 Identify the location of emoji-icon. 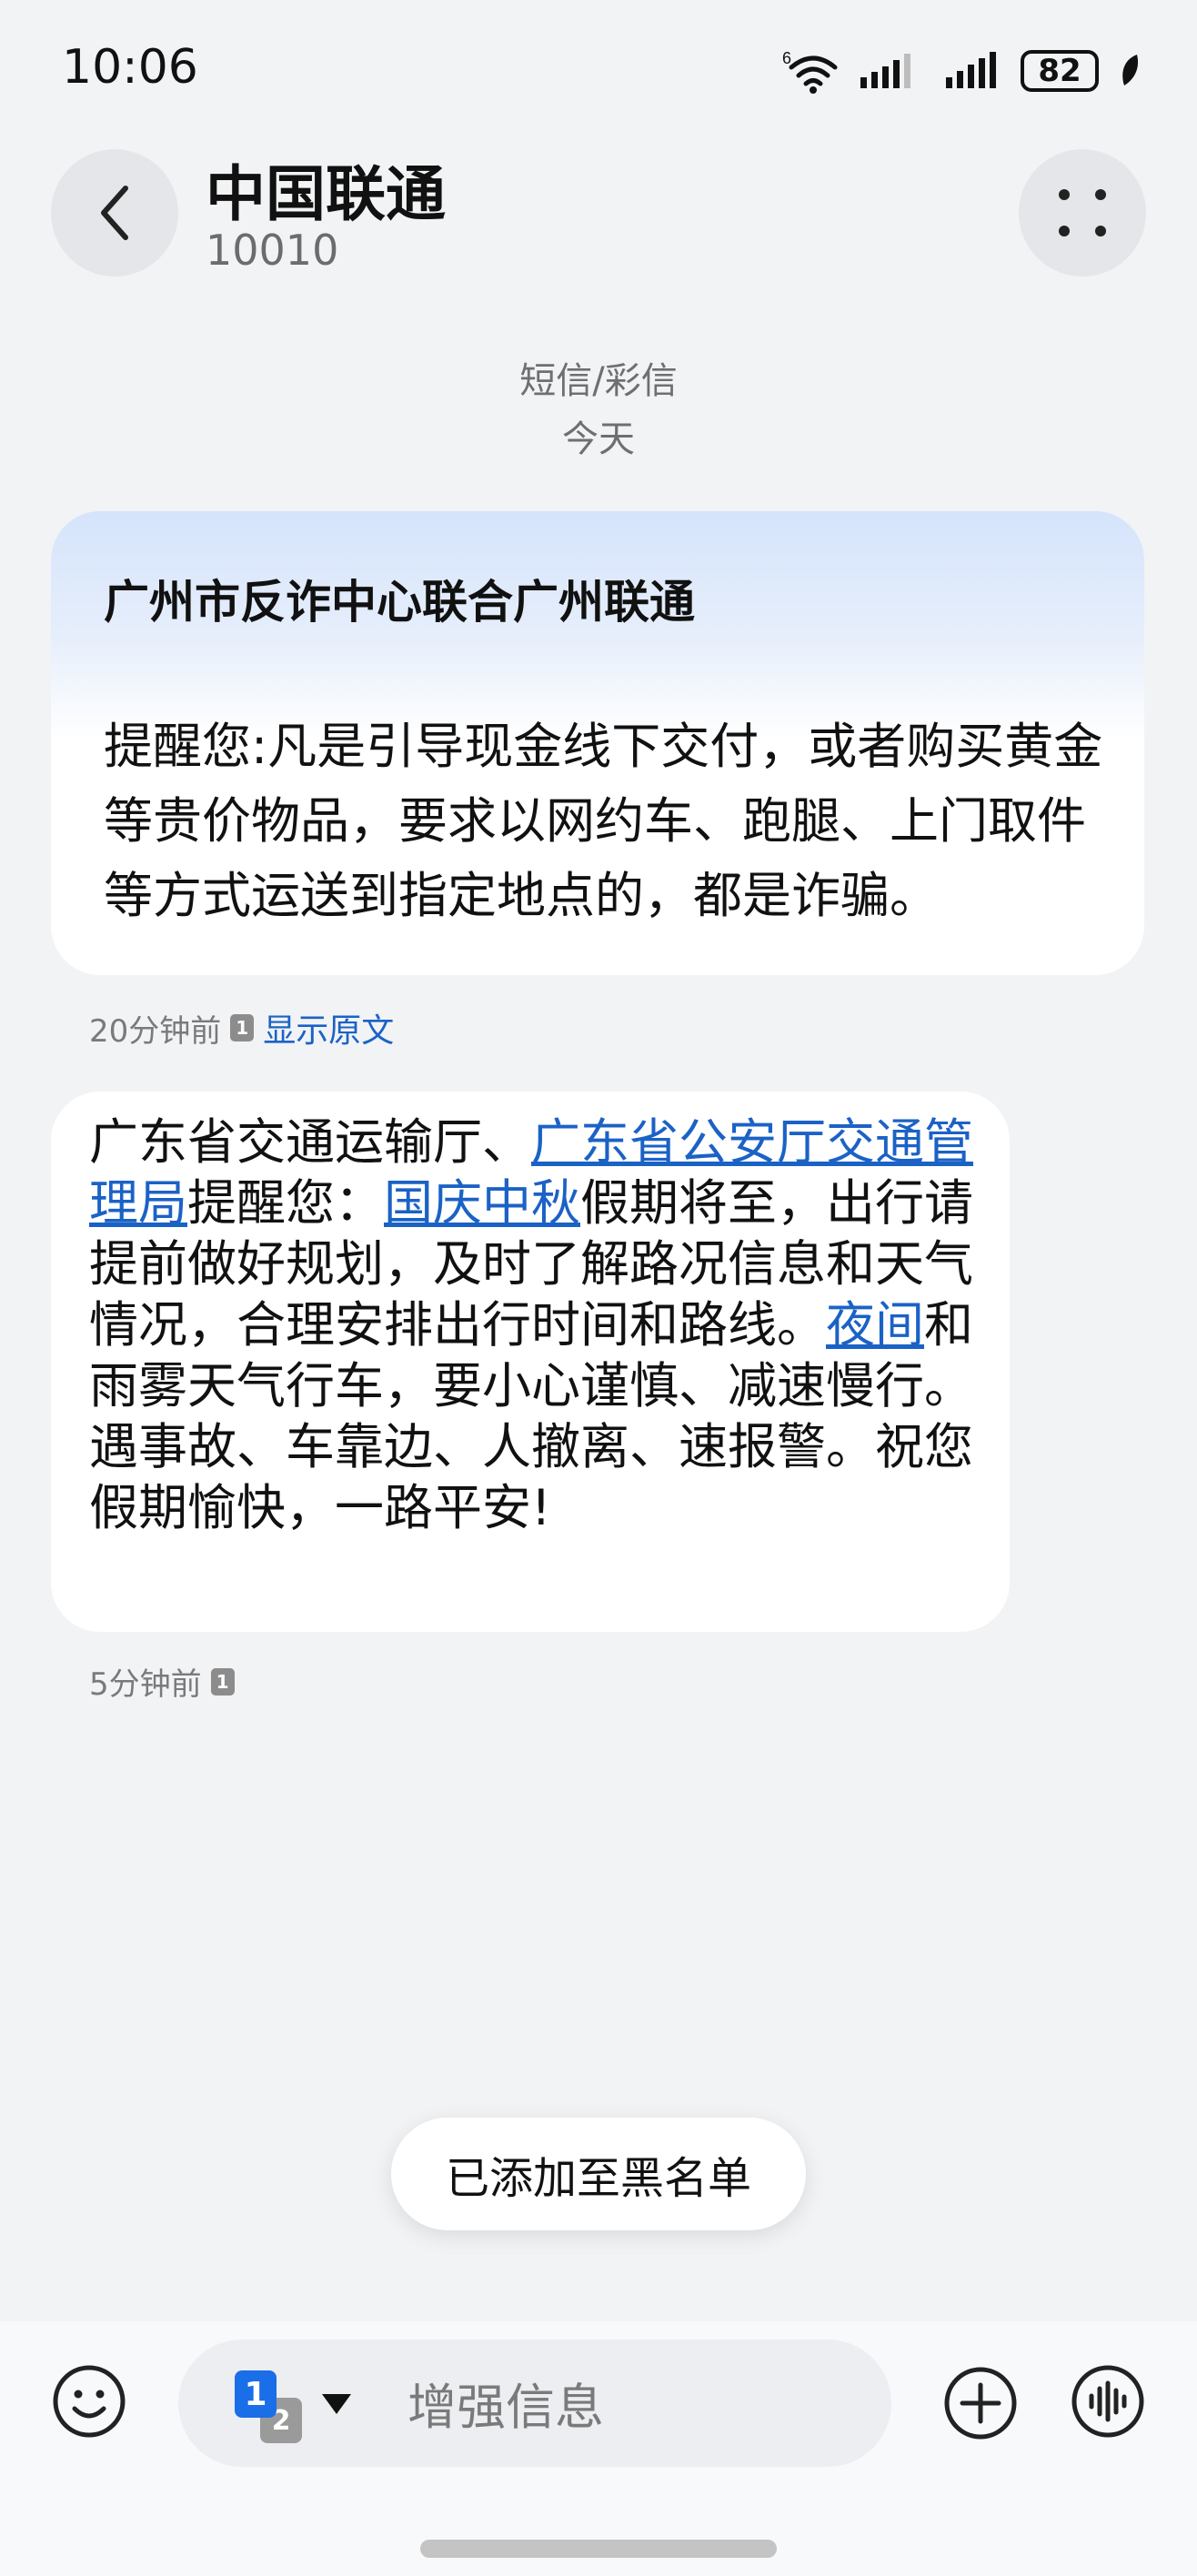
(89, 2401).